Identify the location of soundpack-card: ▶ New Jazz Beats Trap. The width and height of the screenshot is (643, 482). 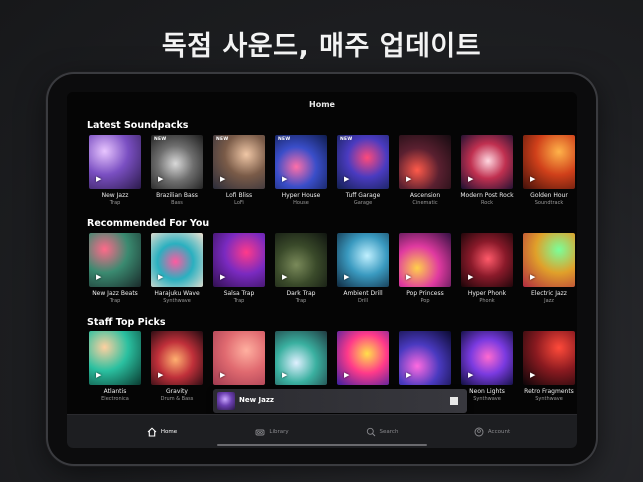
(115, 272).